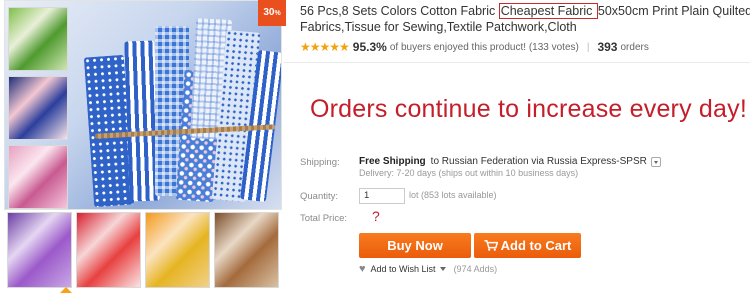 The height and width of the screenshot is (293, 750). Describe the element at coordinates (108, 250) in the screenshot. I see `thumbnail-red` at that location.